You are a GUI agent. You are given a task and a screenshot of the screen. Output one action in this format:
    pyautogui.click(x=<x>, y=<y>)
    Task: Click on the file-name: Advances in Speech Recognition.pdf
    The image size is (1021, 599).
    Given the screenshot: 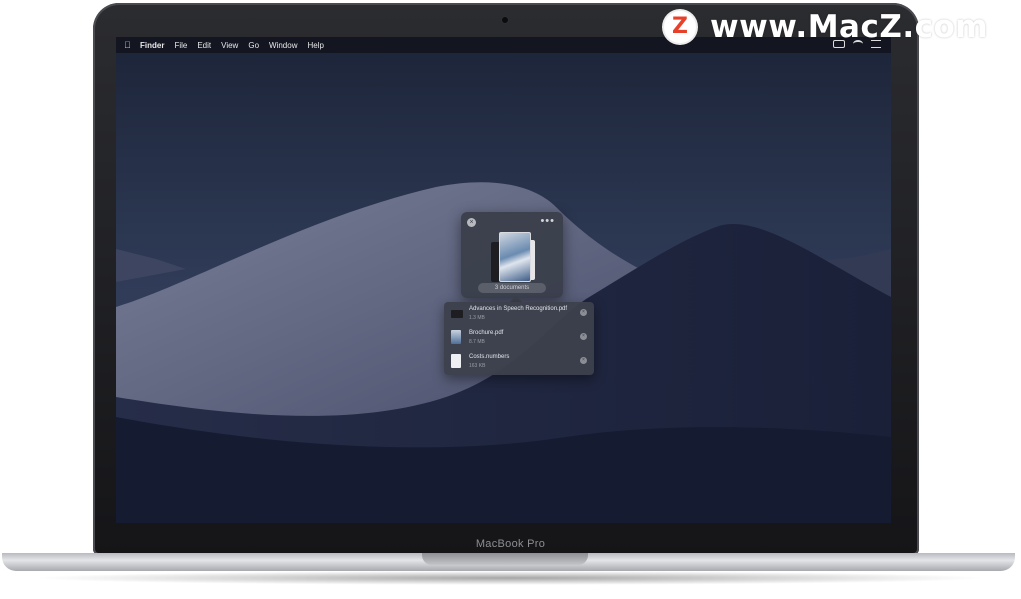 What is the action you would take?
    pyautogui.click(x=518, y=309)
    